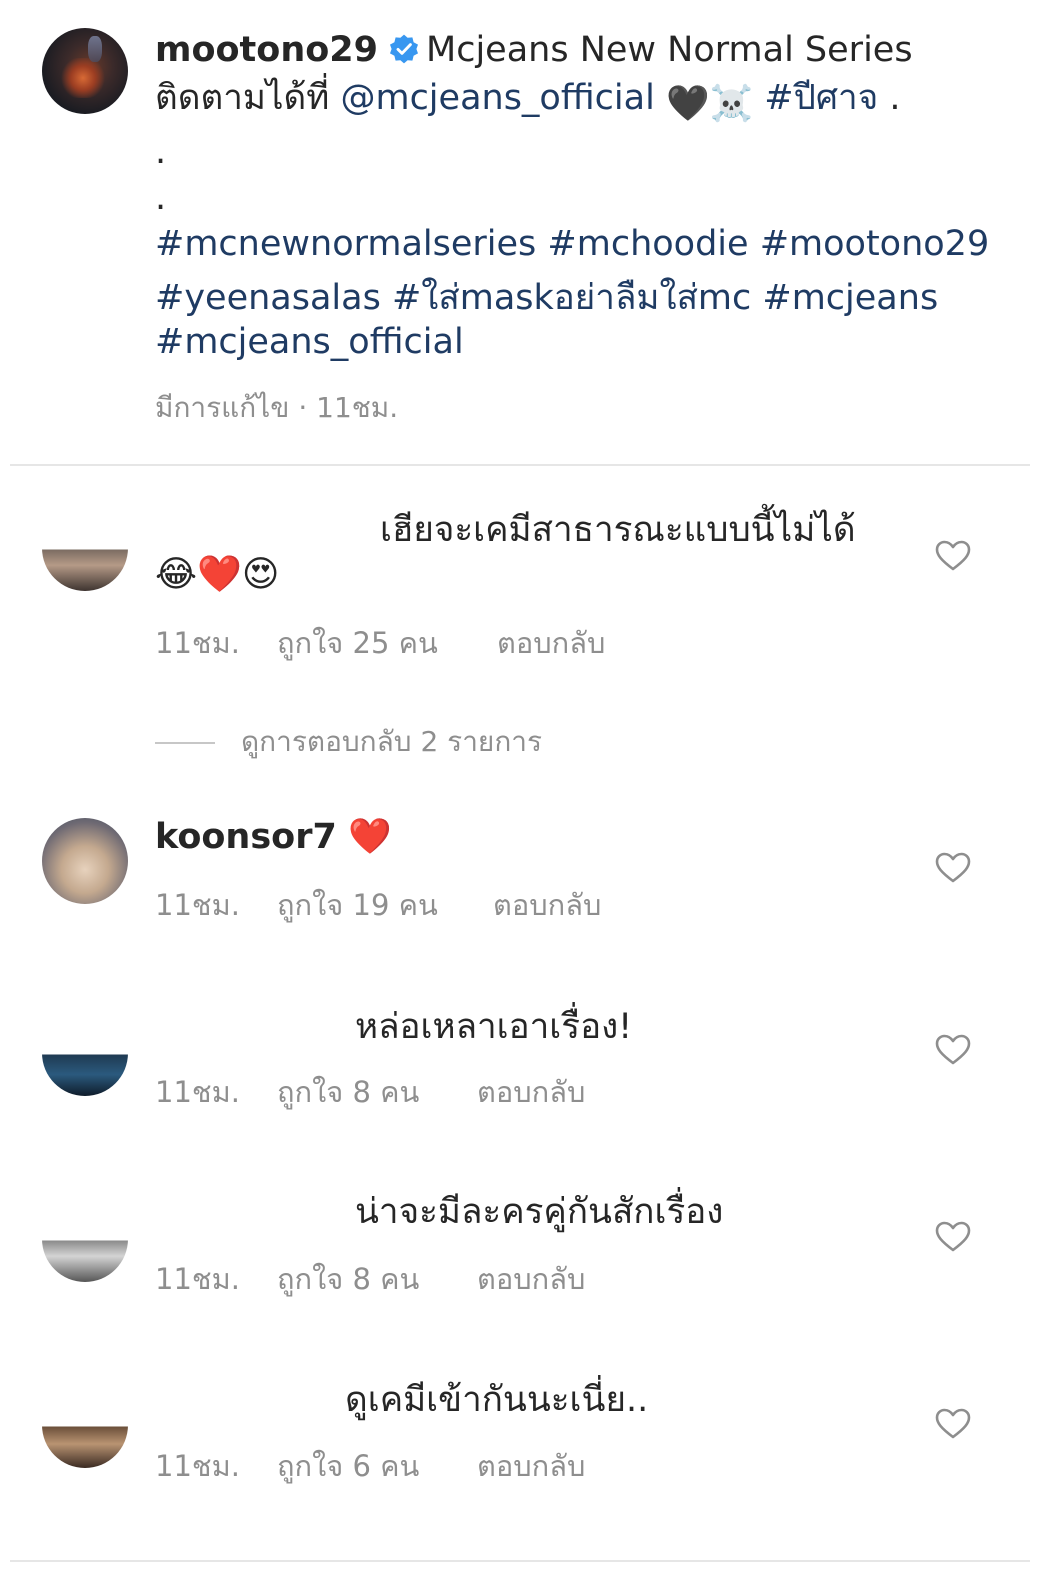 The width and height of the screenshot is (1042, 1590). What do you see at coordinates (242, 98) in the screenshot?
I see `caption-follow-prefix: ติดตามได้ที่` at bounding box center [242, 98].